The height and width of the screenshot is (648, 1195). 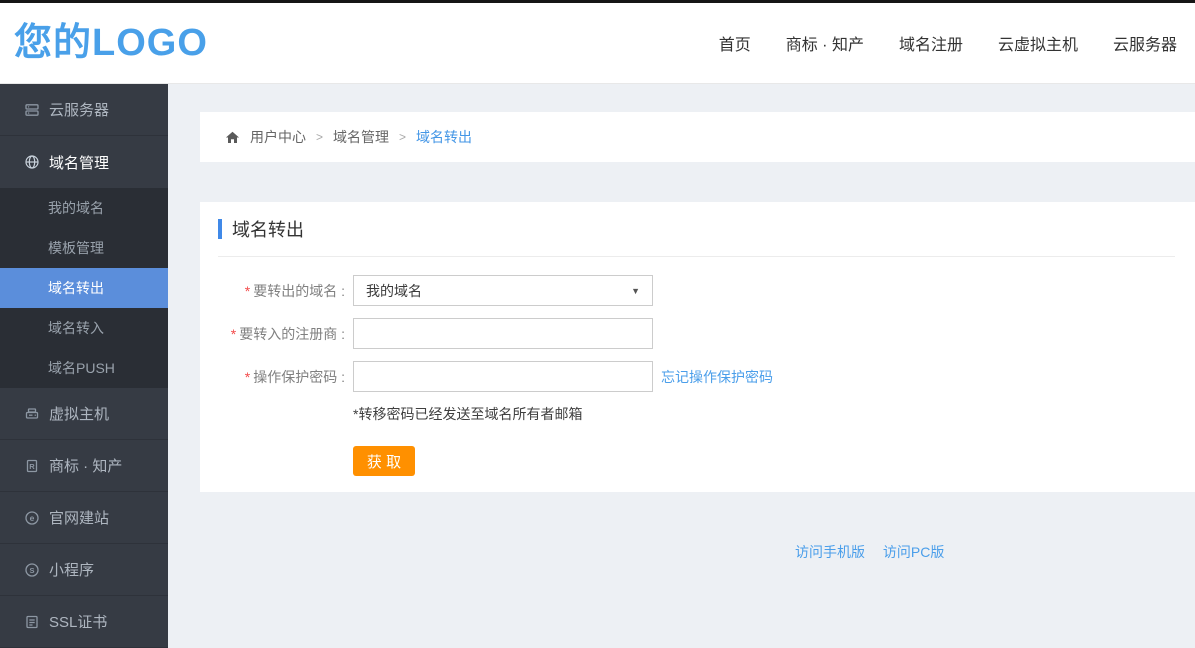 I want to click on svg-text: e, so click(x=32, y=518).